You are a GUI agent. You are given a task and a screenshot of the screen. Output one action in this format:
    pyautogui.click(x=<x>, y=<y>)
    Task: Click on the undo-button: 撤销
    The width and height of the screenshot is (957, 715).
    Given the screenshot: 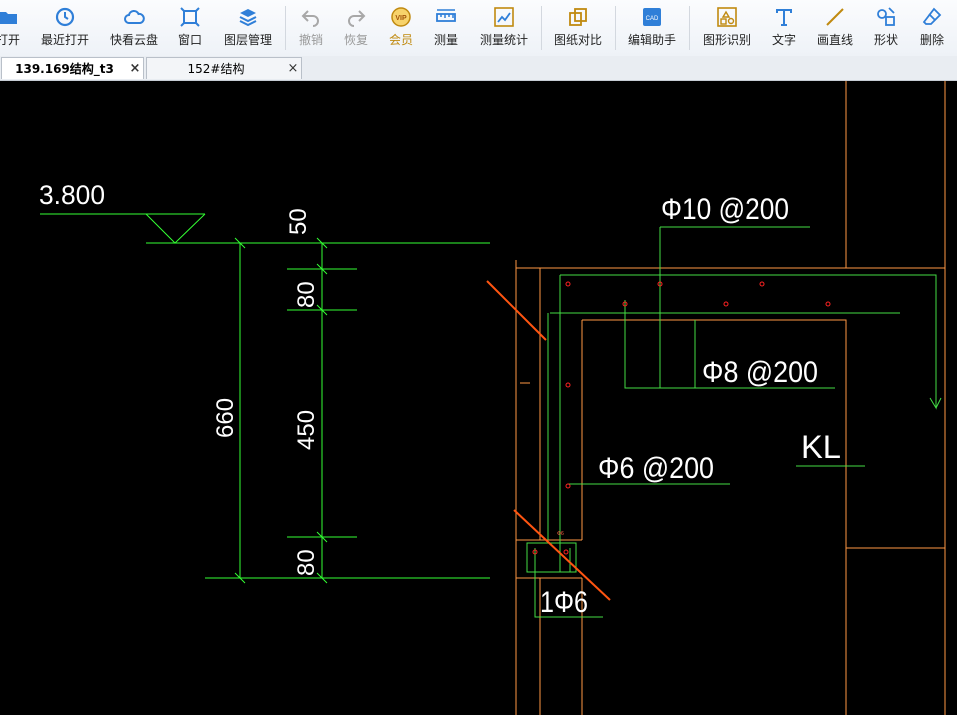 What is the action you would take?
    pyautogui.click(x=311, y=28)
    